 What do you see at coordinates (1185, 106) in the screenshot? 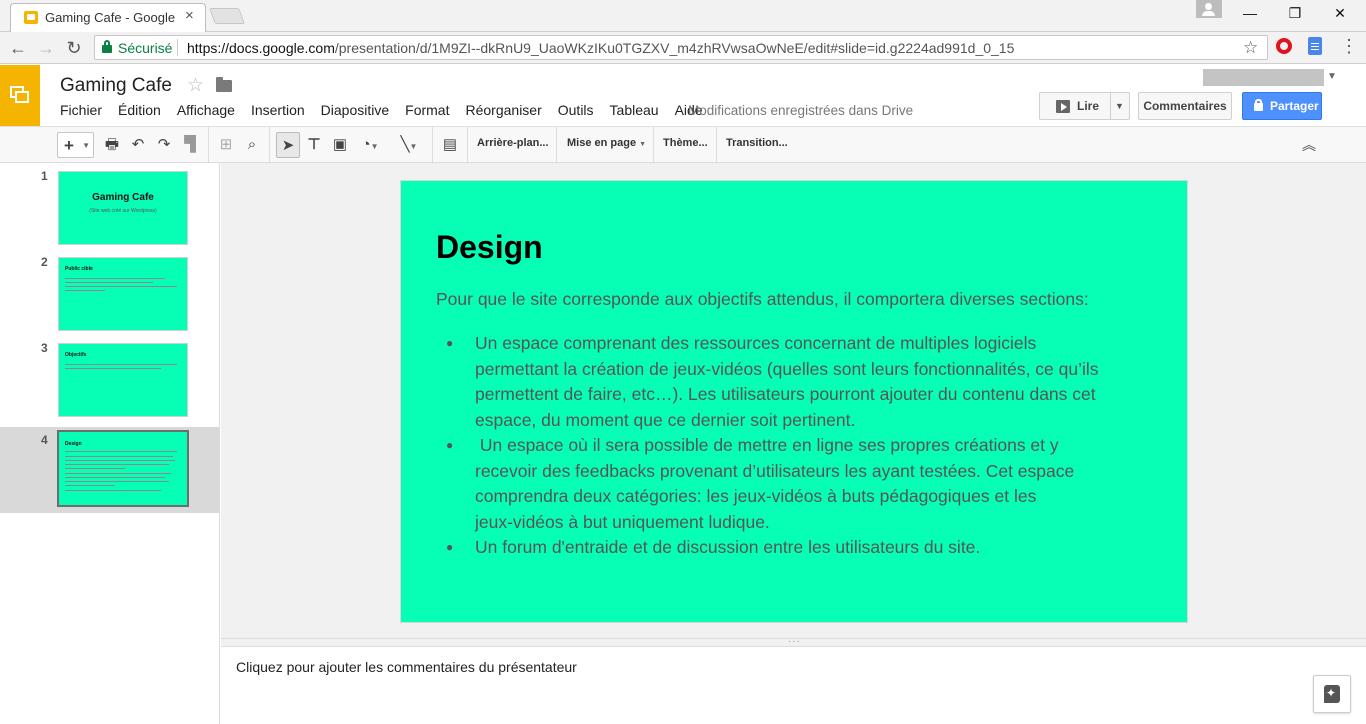
I see `comments-button: Commentaires` at bounding box center [1185, 106].